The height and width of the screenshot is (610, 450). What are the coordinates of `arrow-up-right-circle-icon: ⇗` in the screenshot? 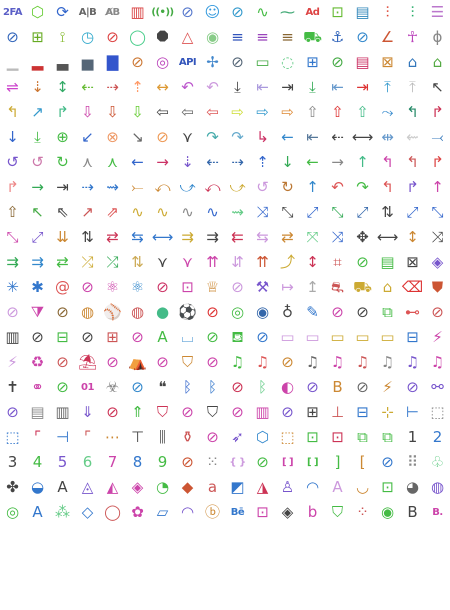 It's located at (112, 212).